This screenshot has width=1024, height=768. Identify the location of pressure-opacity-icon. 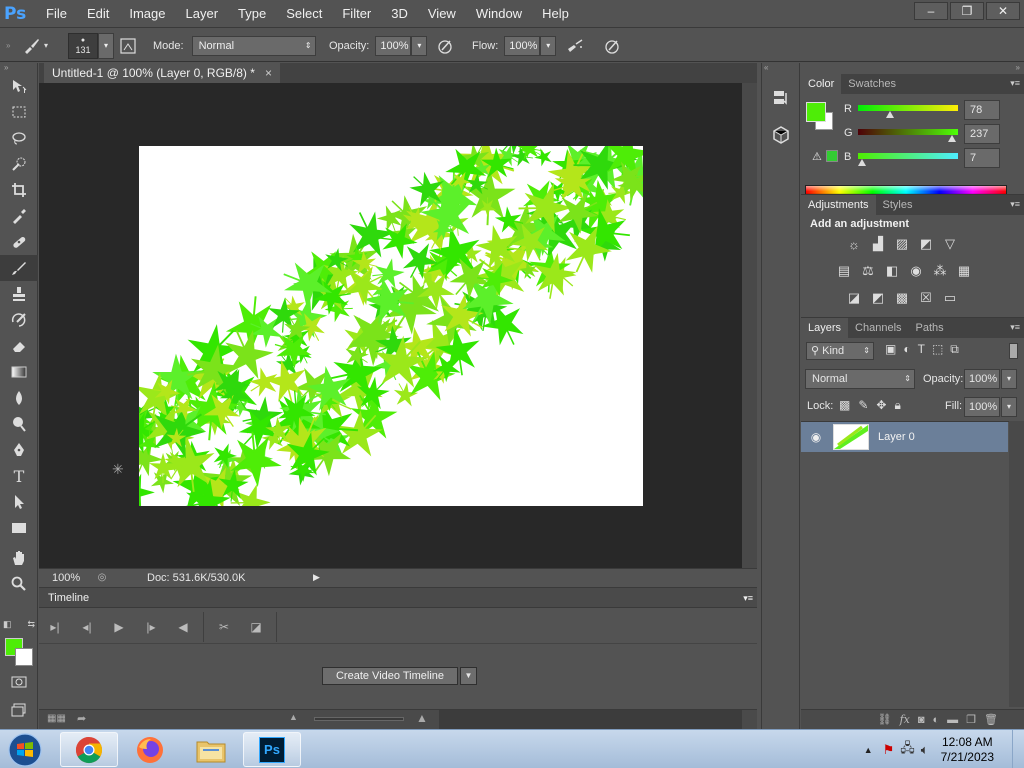
(445, 46).